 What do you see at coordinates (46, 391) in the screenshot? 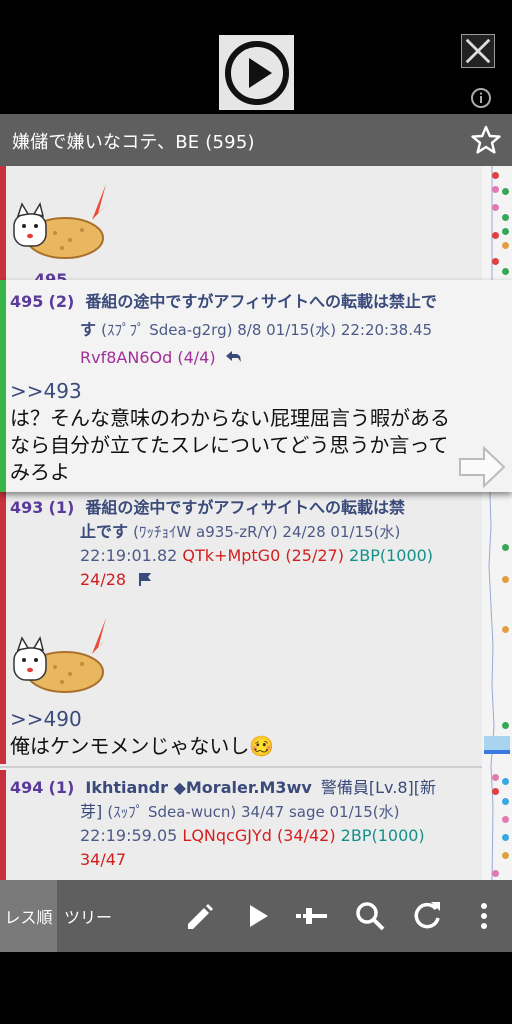
I see `reply-anchor: >>493` at bounding box center [46, 391].